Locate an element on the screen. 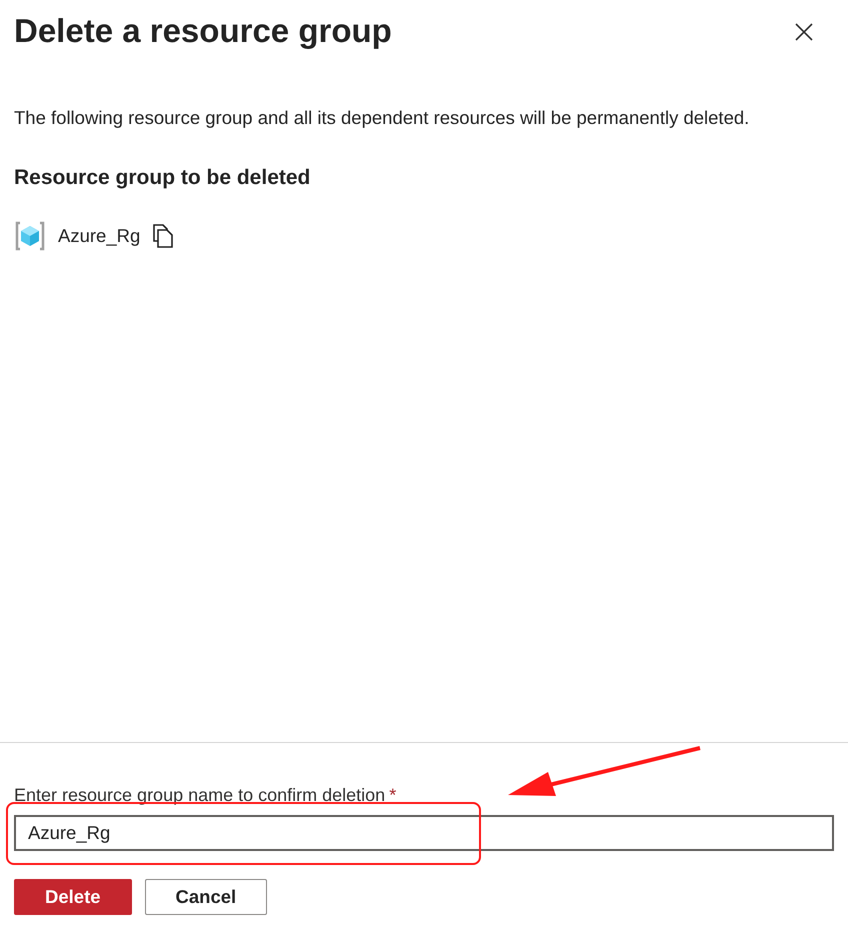  copy-icon is located at coordinates (163, 236).